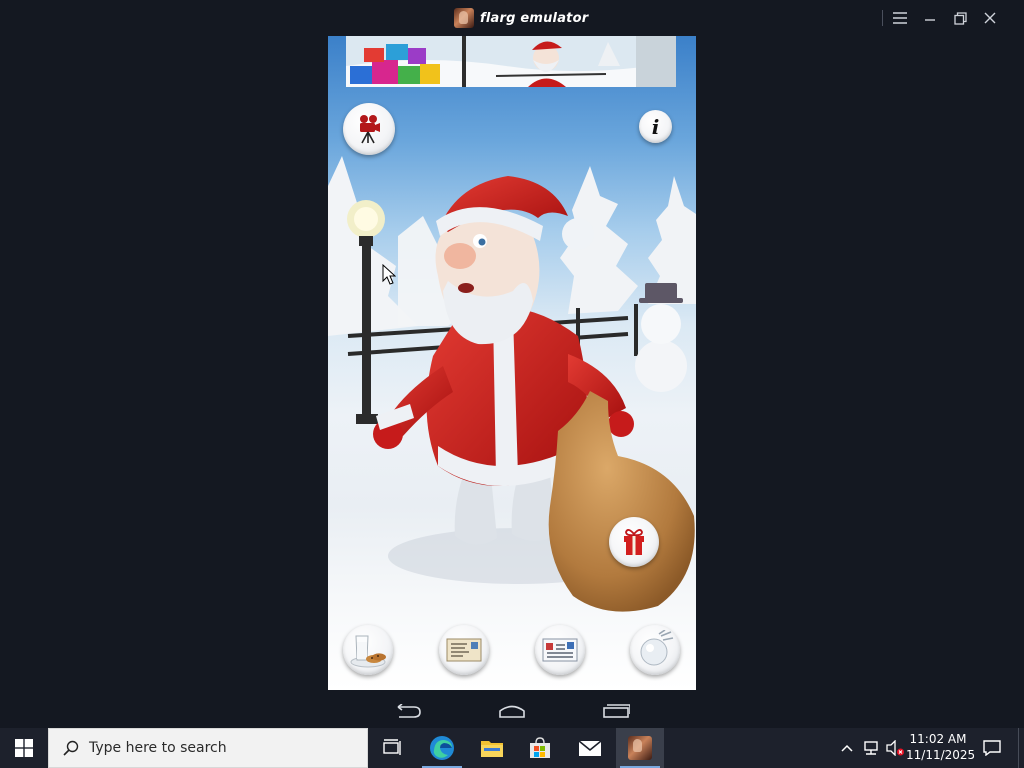 The height and width of the screenshot is (768, 1024). I want to click on info-icon: i, so click(655, 126).